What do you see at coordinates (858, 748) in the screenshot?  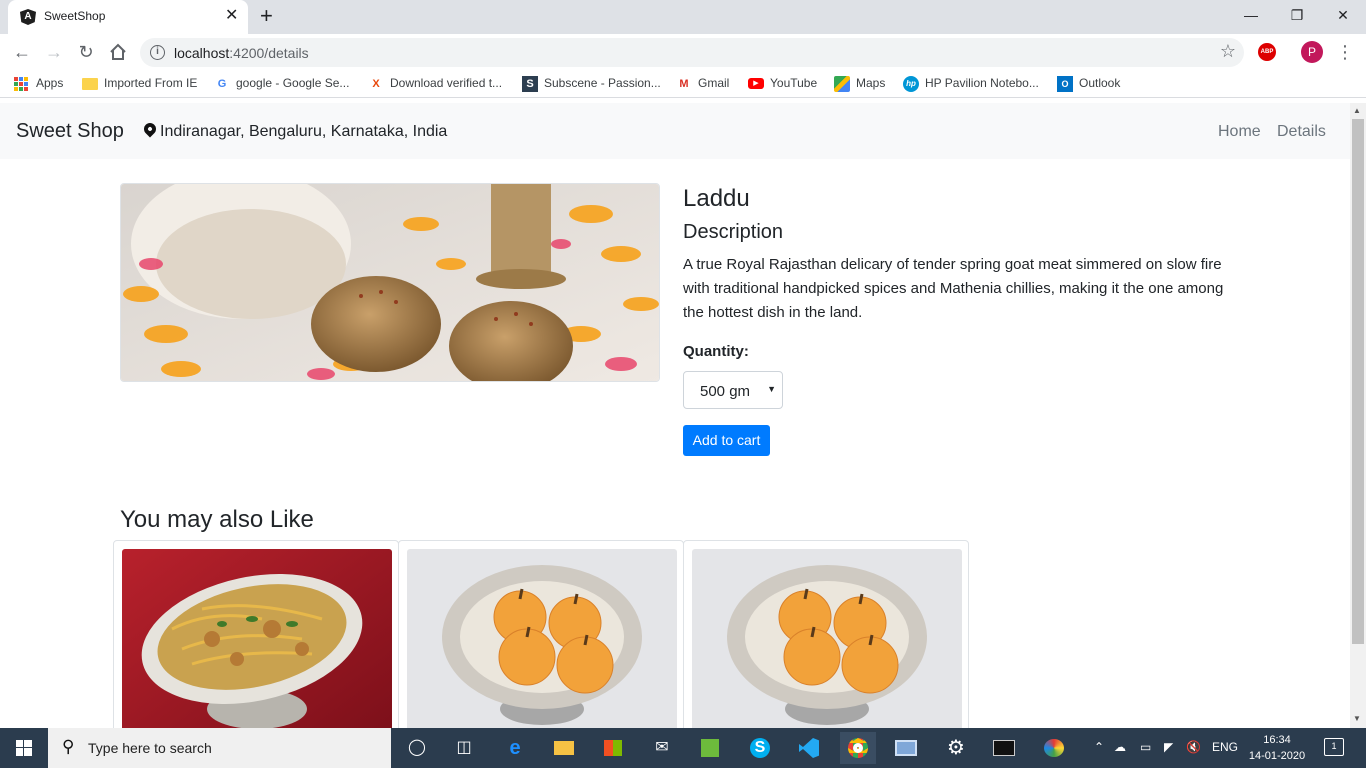 I see `chrome-taskbar-icon` at bounding box center [858, 748].